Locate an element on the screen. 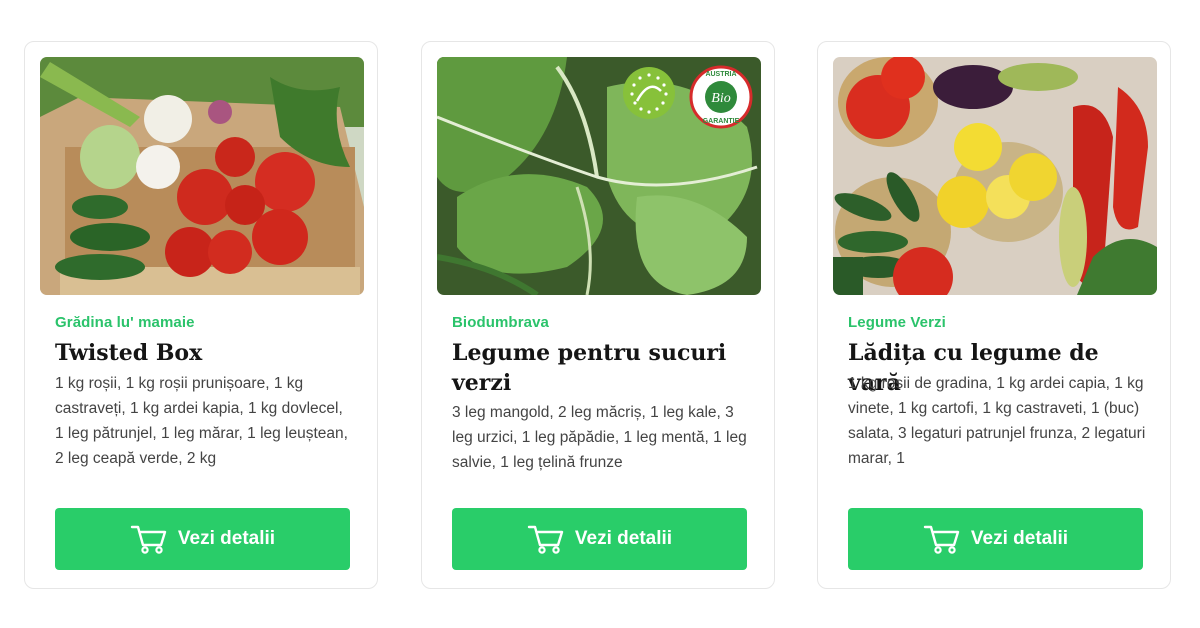 This screenshot has width=1200, height=628. product-image: Bio AUSTRIA GARANTIE is located at coordinates (599, 176).